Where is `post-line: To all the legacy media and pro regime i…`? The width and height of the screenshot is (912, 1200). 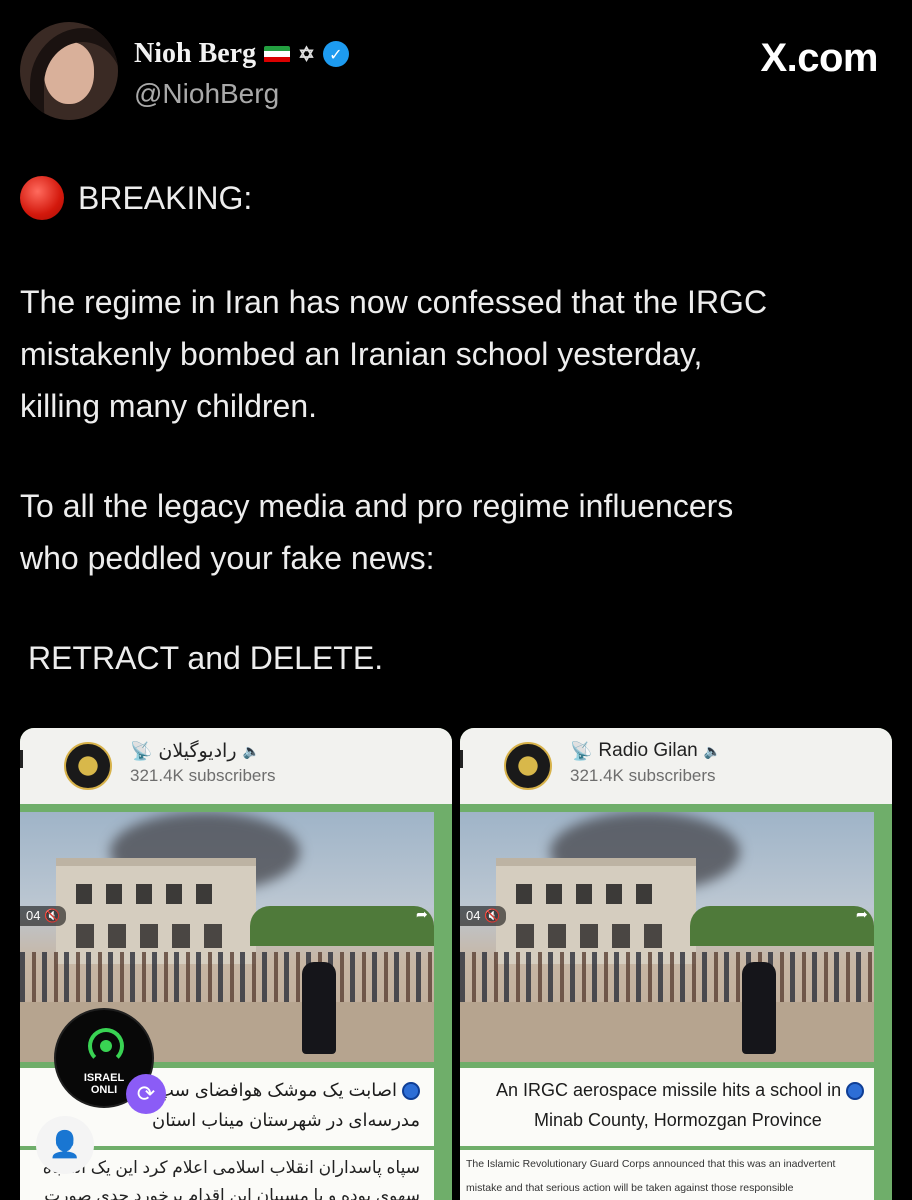 post-line: To all the legacy media and pro regime i… is located at coordinates (377, 506).